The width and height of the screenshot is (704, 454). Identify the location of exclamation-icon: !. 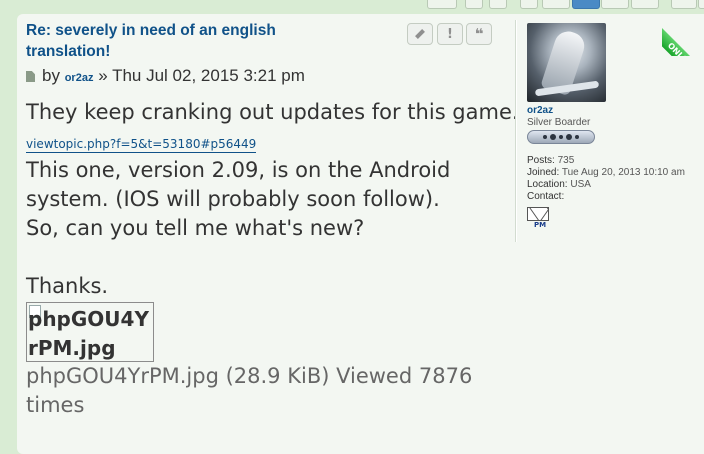
(450, 34).